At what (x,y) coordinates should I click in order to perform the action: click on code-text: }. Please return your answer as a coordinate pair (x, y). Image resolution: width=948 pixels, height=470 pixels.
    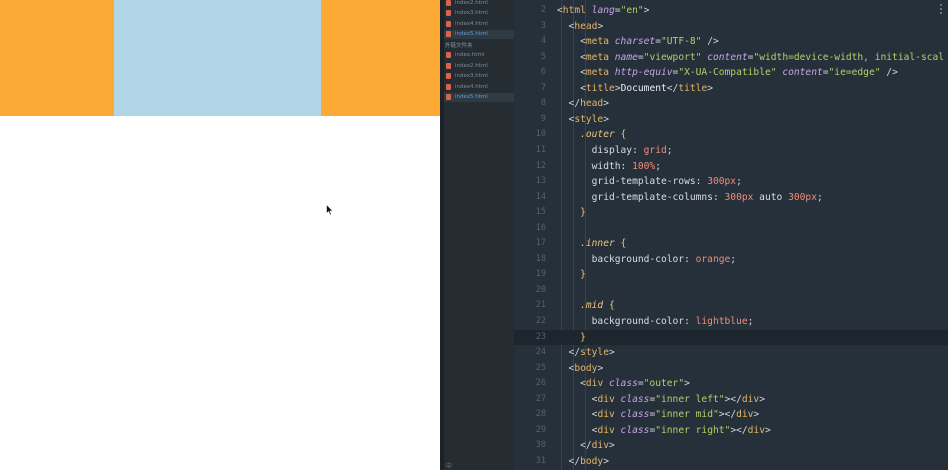
    Looking at the image, I should click on (571, 275).